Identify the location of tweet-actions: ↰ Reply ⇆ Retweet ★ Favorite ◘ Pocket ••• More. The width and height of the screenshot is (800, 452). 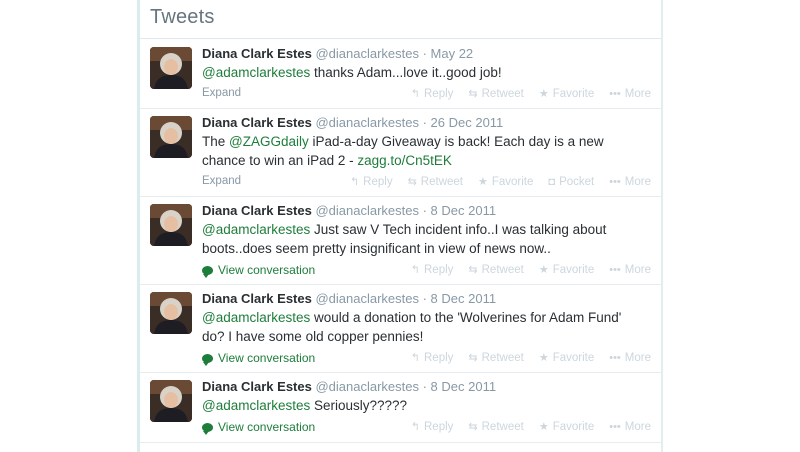
(500, 182).